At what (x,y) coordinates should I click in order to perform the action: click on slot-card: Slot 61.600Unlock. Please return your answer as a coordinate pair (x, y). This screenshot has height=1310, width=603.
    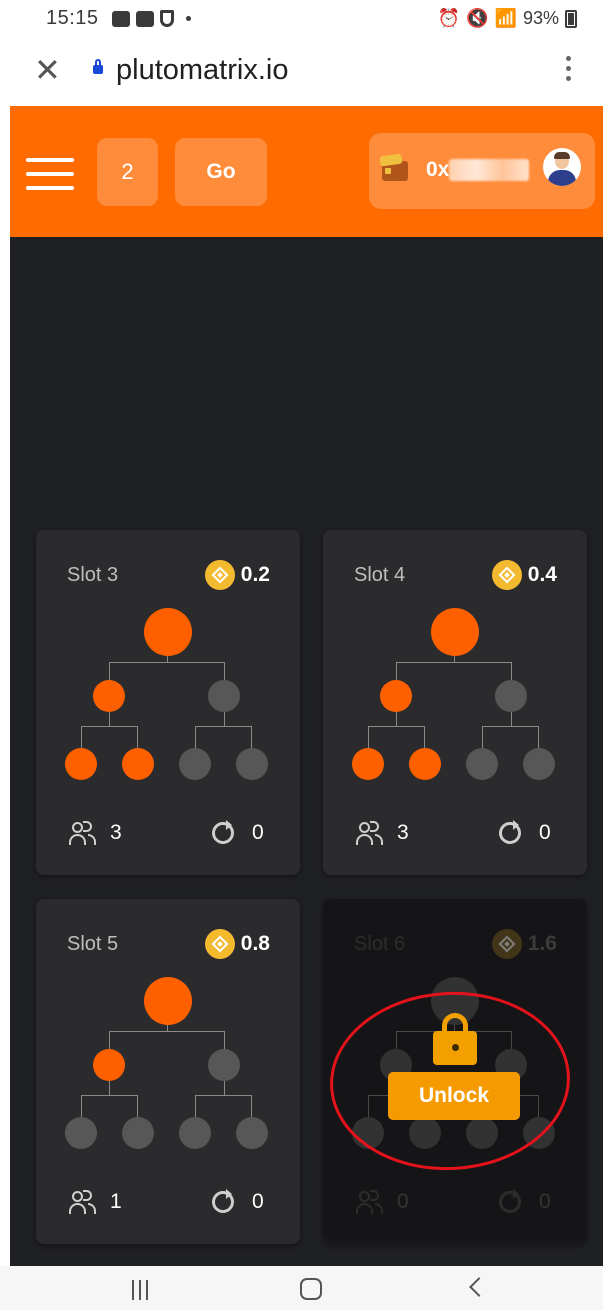
    Looking at the image, I should click on (455, 1071).